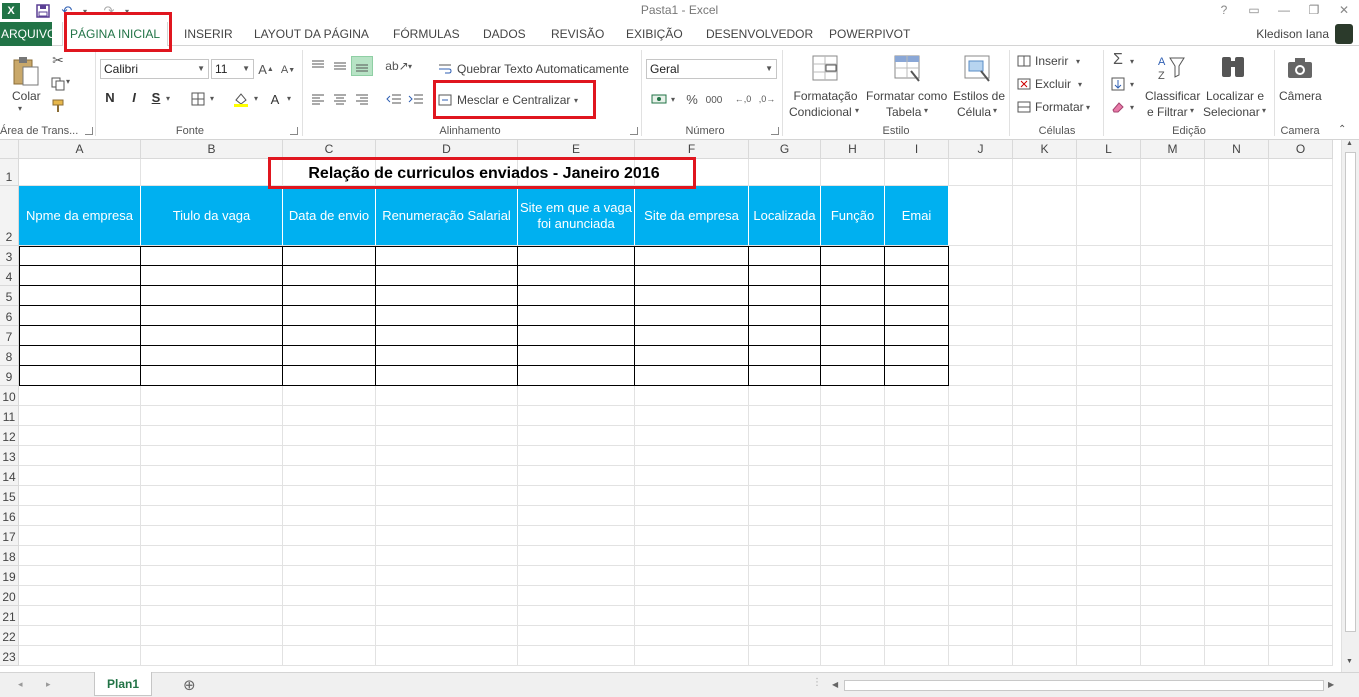  What do you see at coordinates (692, 149) in the screenshot?
I see `column-header-f: F` at bounding box center [692, 149].